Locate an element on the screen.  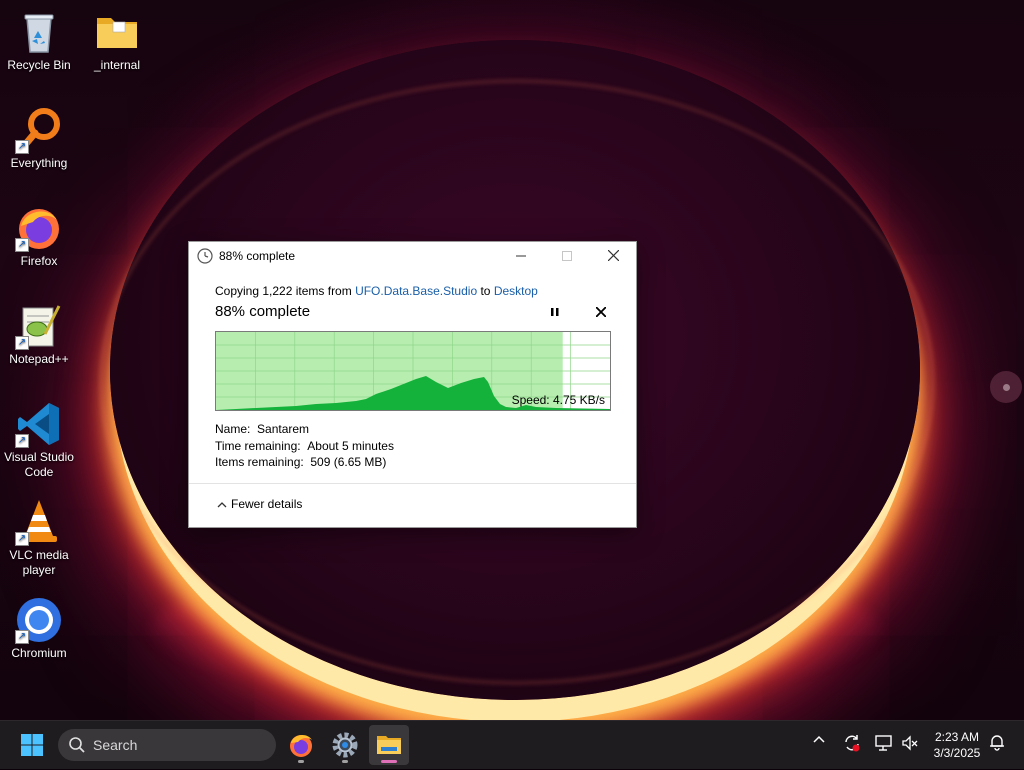
floating-button is located at coordinates (1006, 387).